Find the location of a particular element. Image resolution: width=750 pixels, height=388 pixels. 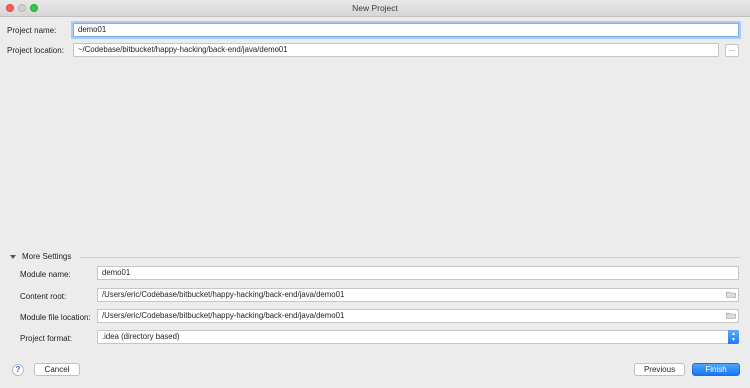

content-root-label: Content root: is located at coordinates (43, 296).